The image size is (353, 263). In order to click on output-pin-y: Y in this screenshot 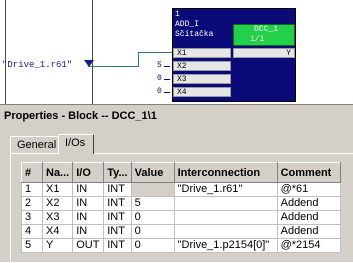, I will do `click(264, 53)`.